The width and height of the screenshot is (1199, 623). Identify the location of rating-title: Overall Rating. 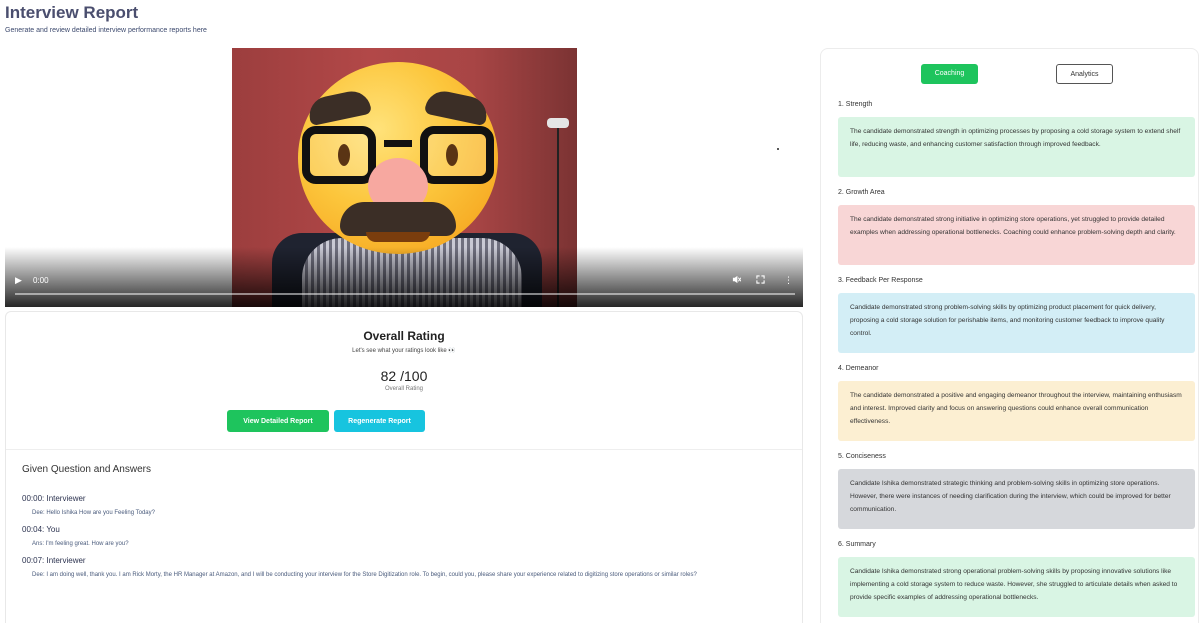
(404, 336).